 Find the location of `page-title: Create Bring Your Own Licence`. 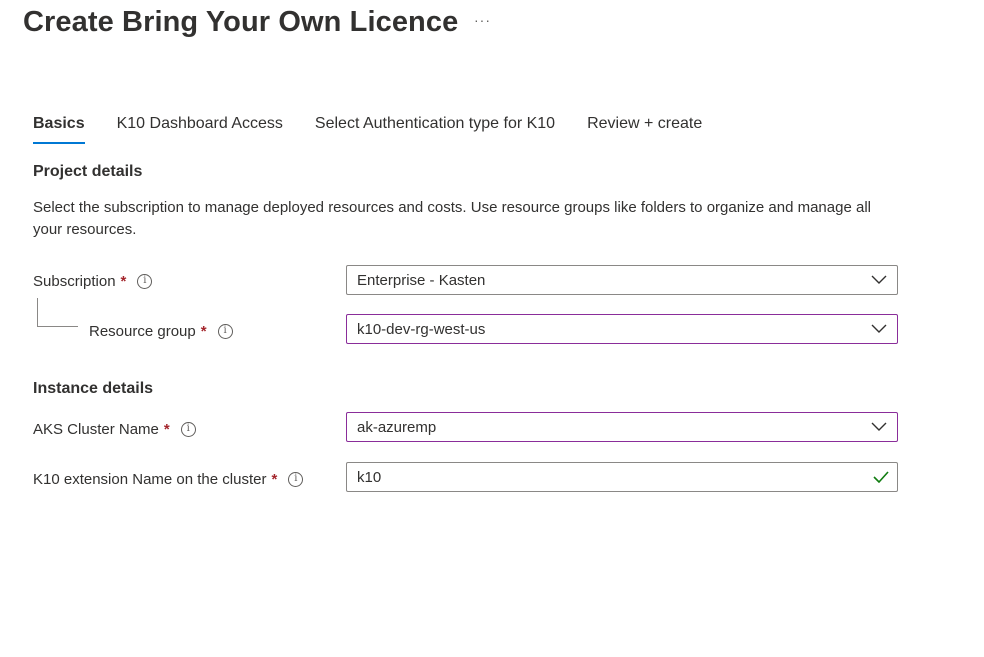

page-title: Create Bring Your Own Licence is located at coordinates (241, 22).